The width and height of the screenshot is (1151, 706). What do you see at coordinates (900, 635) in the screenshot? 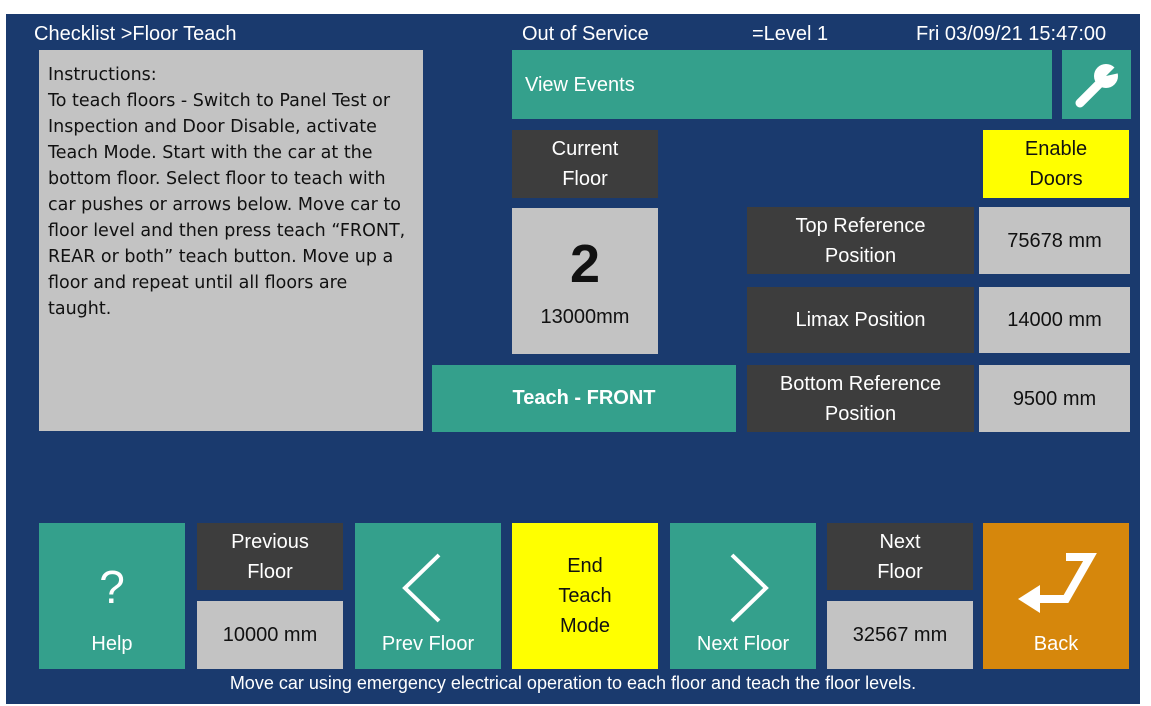
I see `next-floor-value: 32567 mm` at bounding box center [900, 635].